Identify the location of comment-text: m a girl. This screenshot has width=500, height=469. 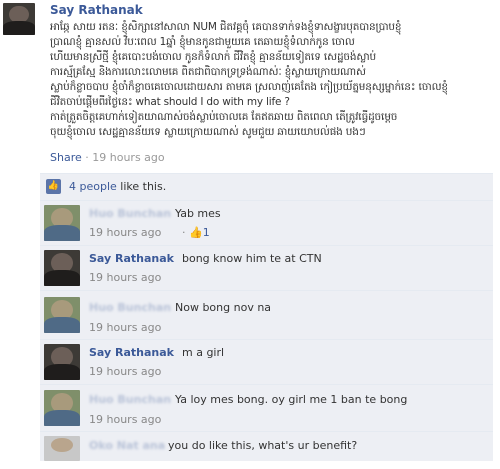
(203, 352).